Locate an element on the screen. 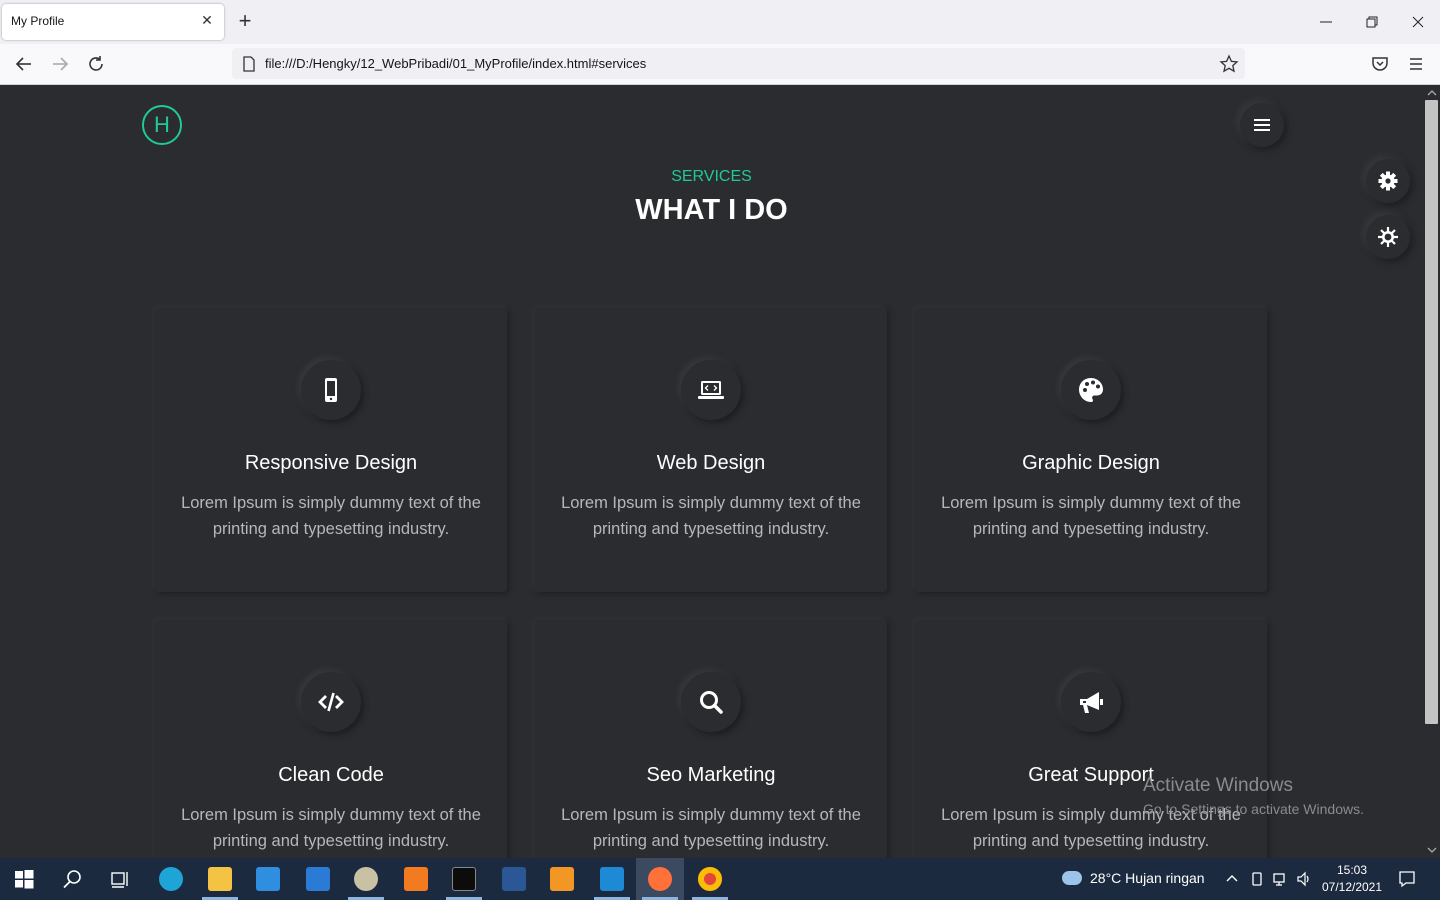  mail-icon is located at coordinates (318, 879).